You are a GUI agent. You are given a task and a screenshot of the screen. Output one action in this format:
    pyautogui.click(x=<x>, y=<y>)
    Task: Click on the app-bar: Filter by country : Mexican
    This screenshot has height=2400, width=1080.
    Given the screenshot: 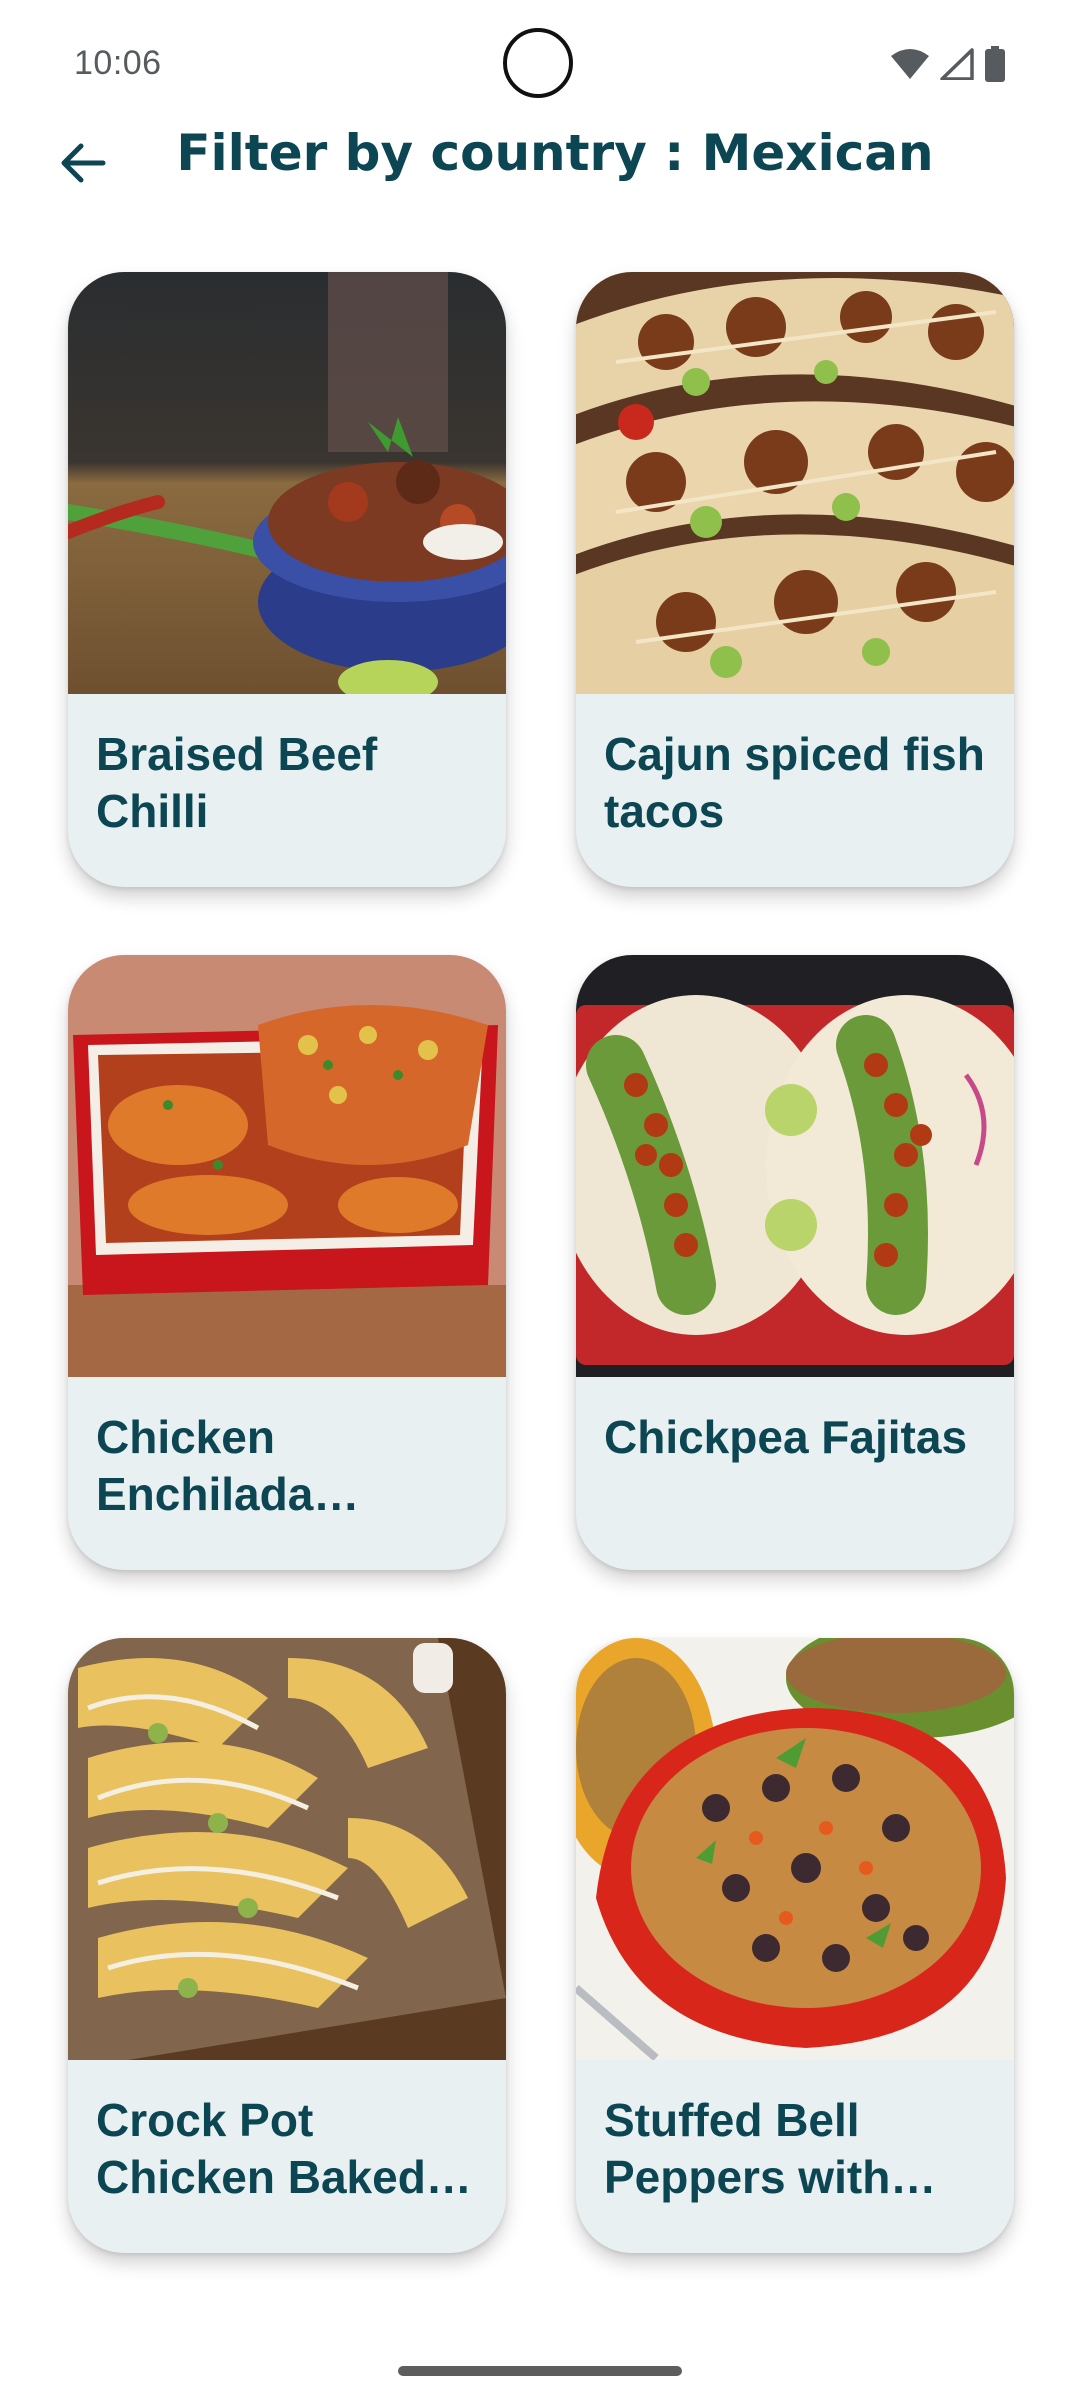 What is the action you would take?
    pyautogui.click(x=540, y=165)
    